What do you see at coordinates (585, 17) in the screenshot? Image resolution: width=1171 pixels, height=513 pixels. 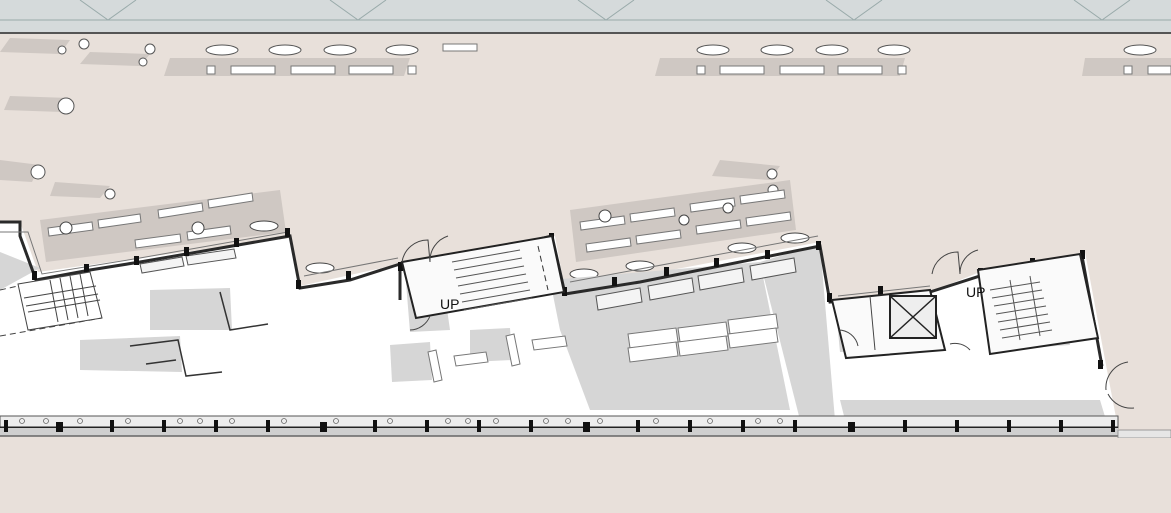 I see `roof-canopy` at bounding box center [585, 17].